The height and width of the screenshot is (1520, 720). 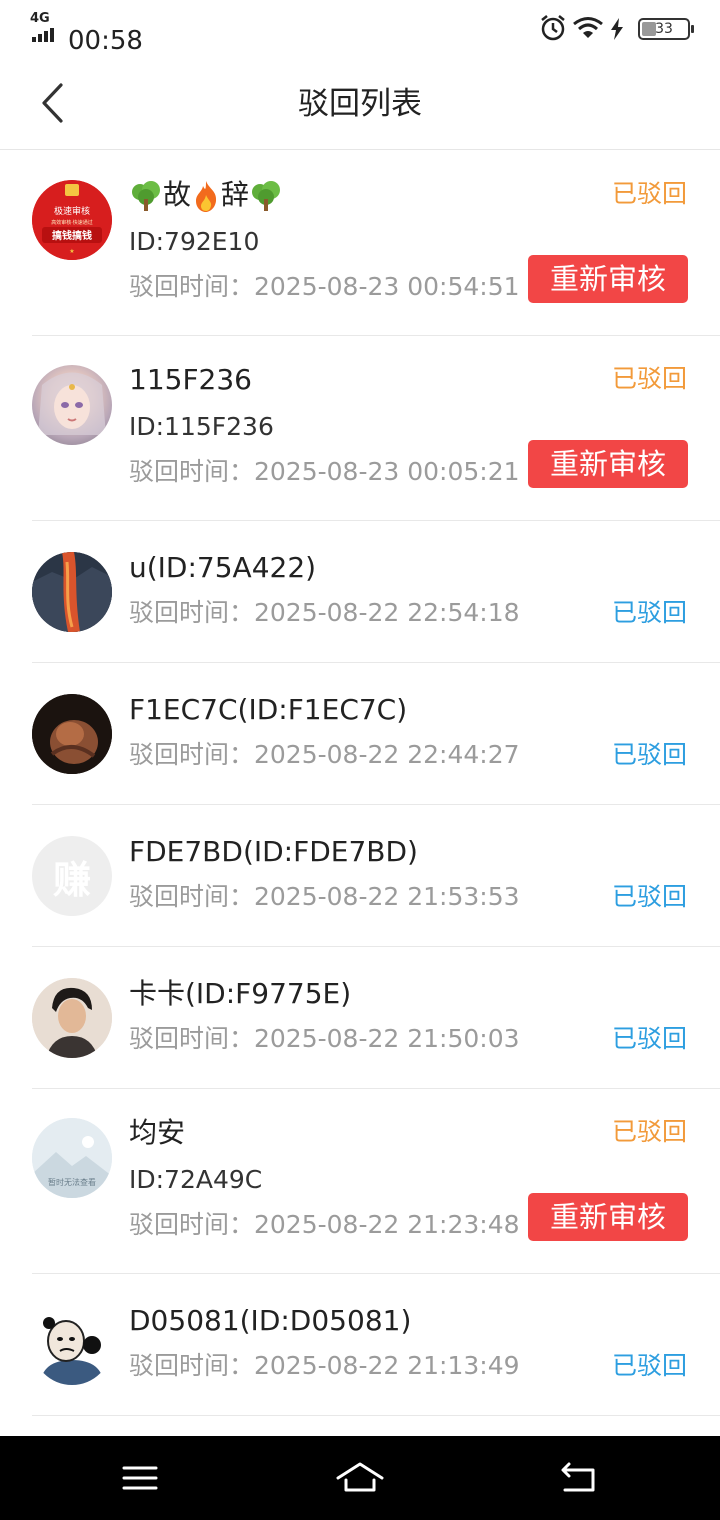 I want to click on home-icon, so click(x=360, y=1478).